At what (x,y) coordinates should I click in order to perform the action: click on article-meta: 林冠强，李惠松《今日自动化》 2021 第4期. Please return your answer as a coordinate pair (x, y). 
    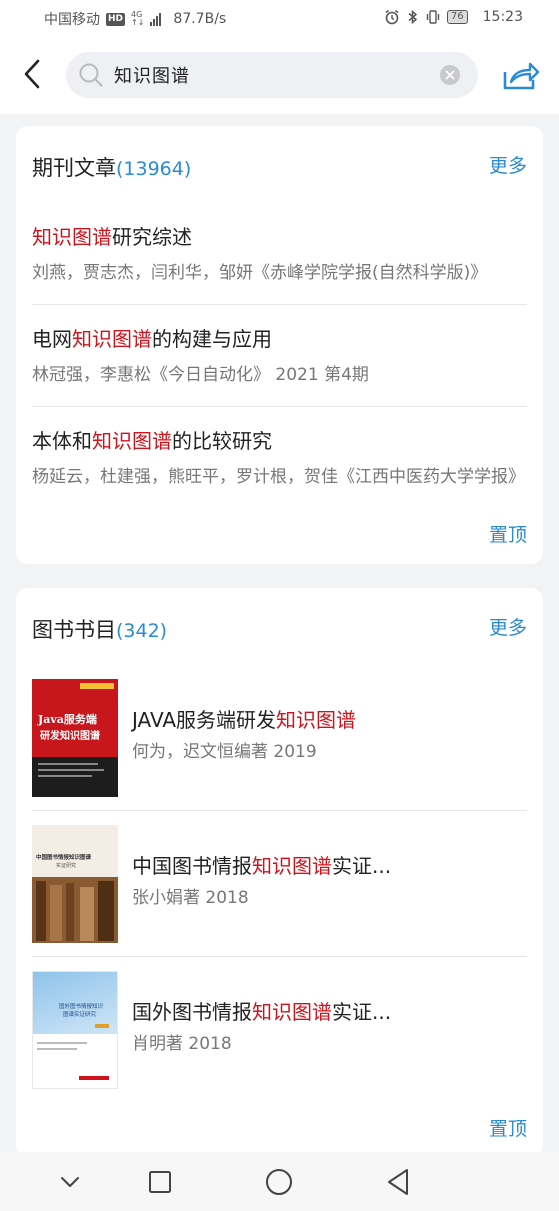
    Looking at the image, I should click on (200, 375).